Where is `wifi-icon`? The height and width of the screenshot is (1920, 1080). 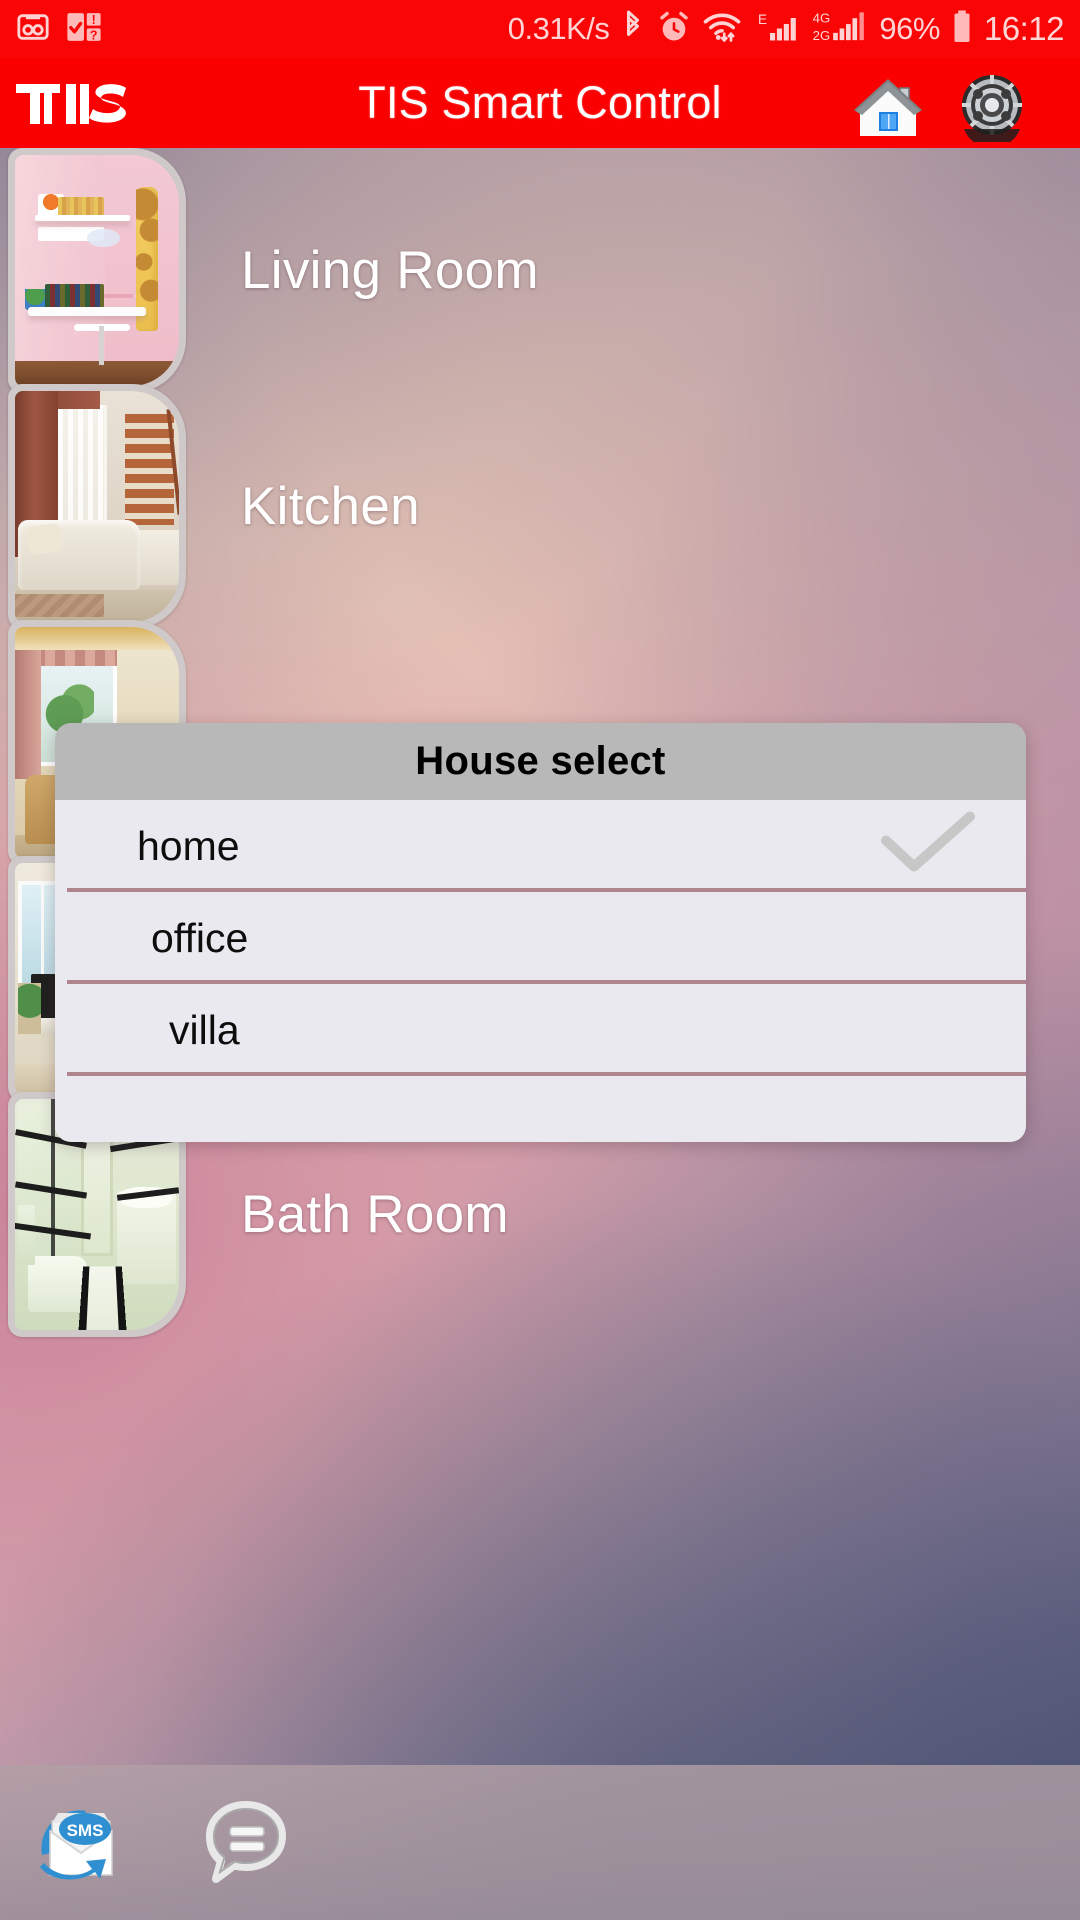 wifi-icon is located at coordinates (722, 29).